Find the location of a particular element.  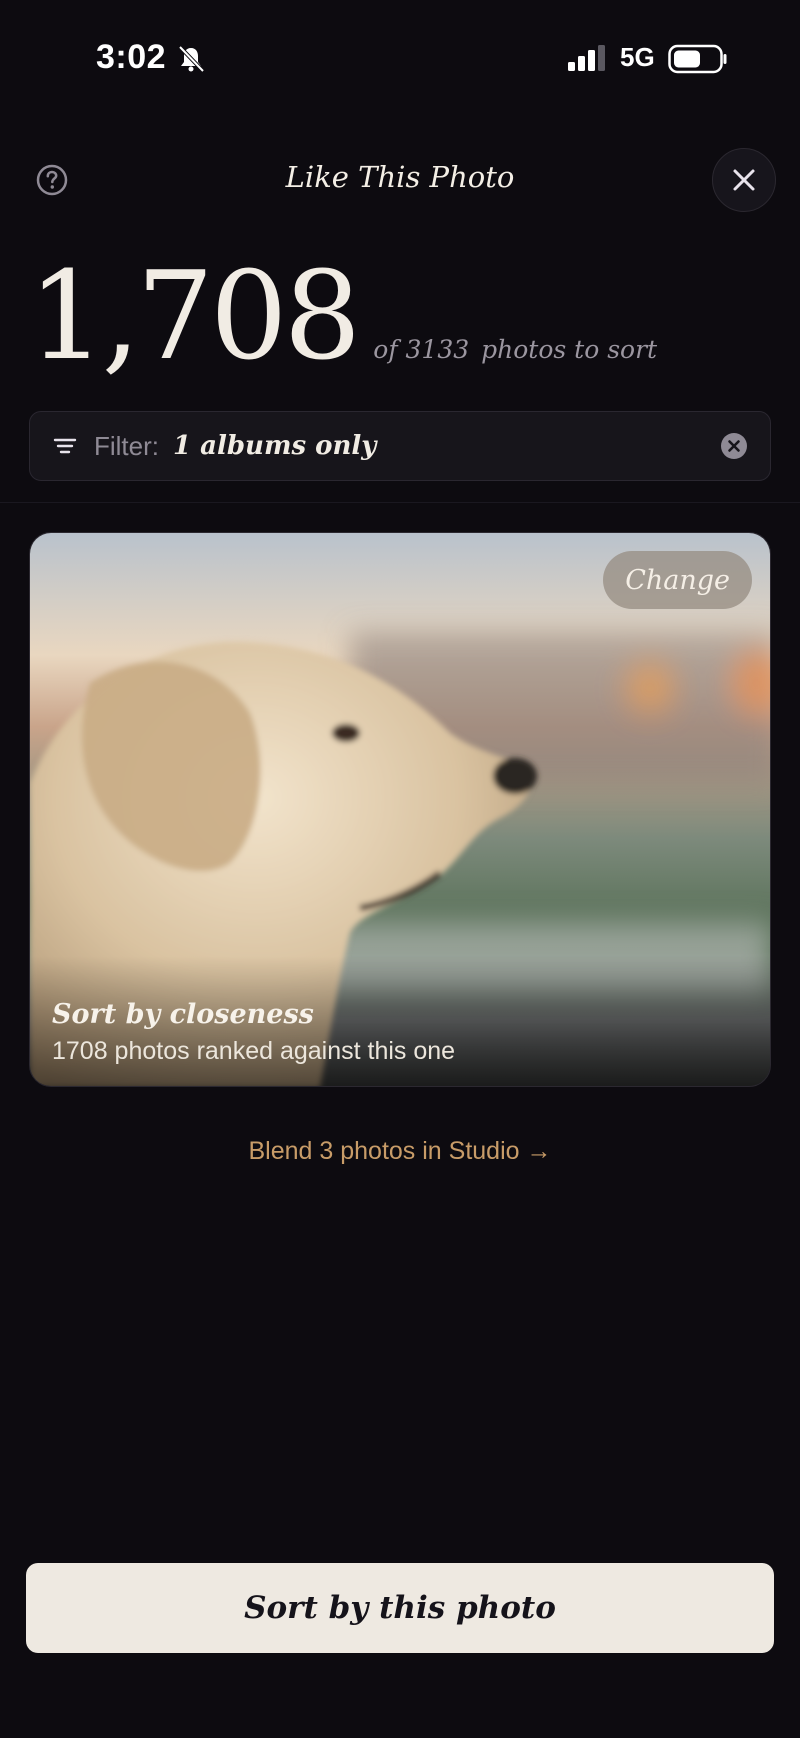

close-icon is located at coordinates (744, 180).